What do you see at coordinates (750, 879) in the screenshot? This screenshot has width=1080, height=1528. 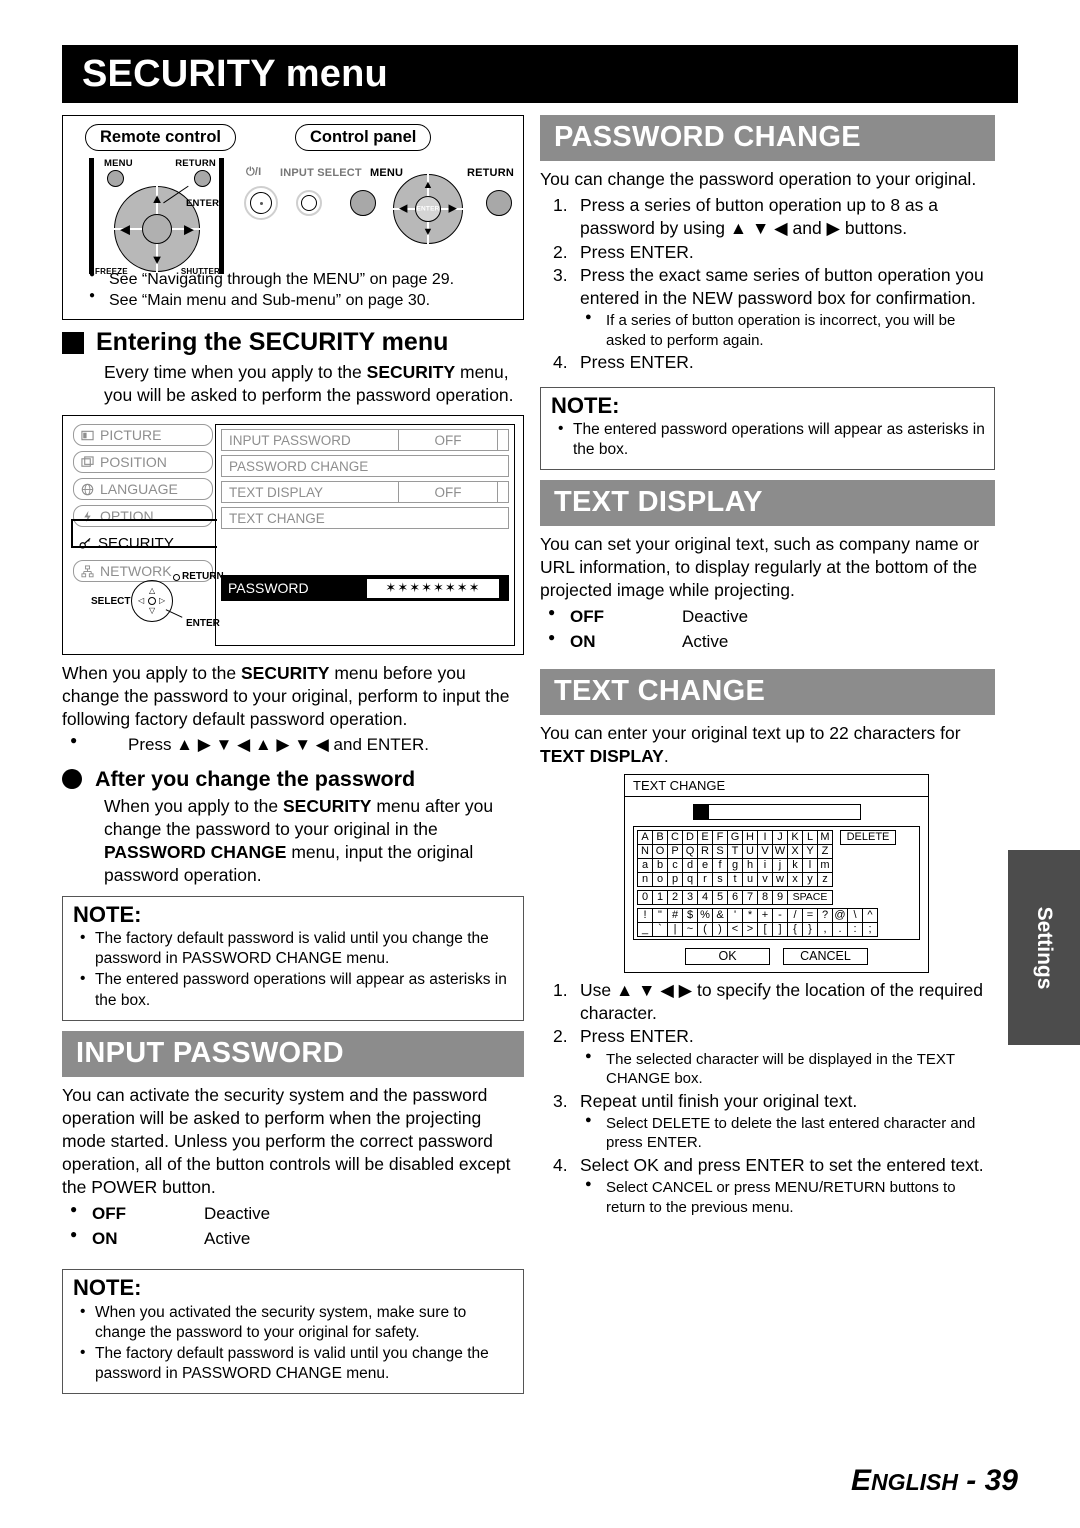 I see `character-key: u` at bounding box center [750, 879].